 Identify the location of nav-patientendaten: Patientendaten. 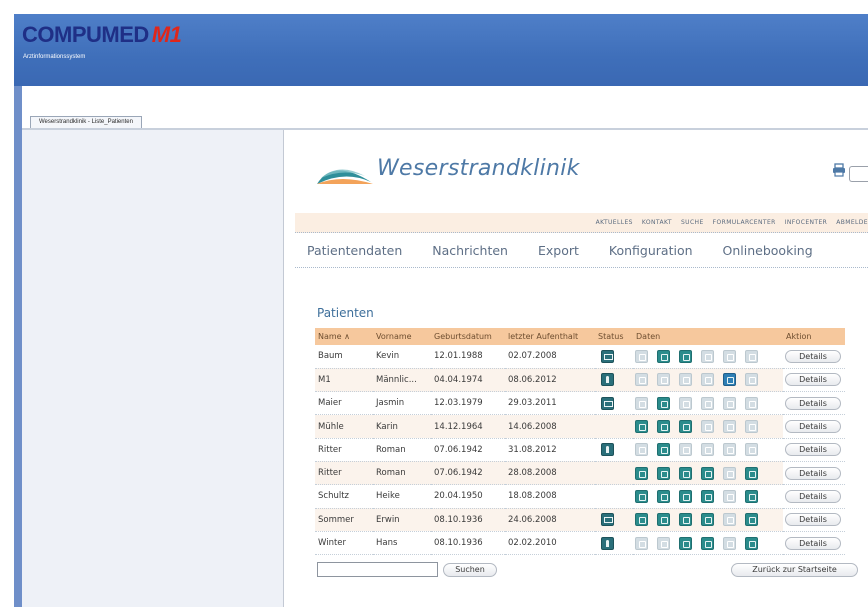
(354, 250).